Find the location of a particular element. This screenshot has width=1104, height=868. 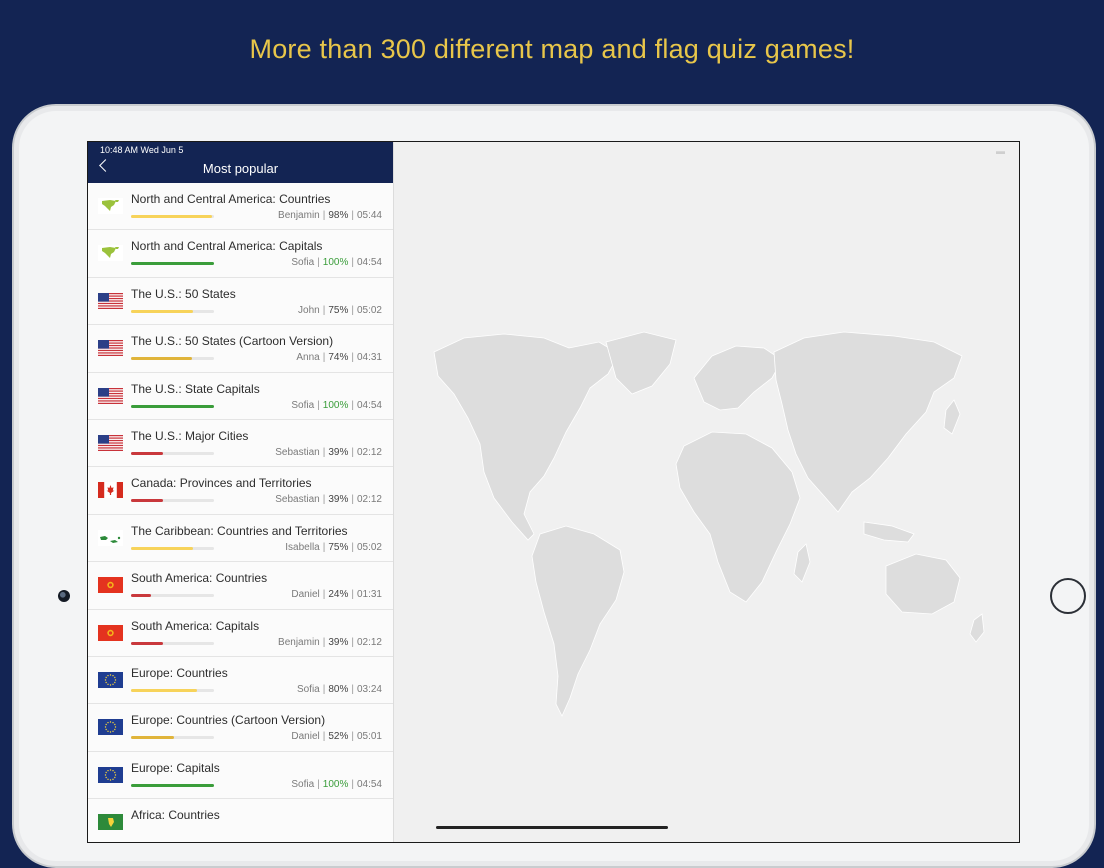

home-button is located at coordinates (1068, 596).